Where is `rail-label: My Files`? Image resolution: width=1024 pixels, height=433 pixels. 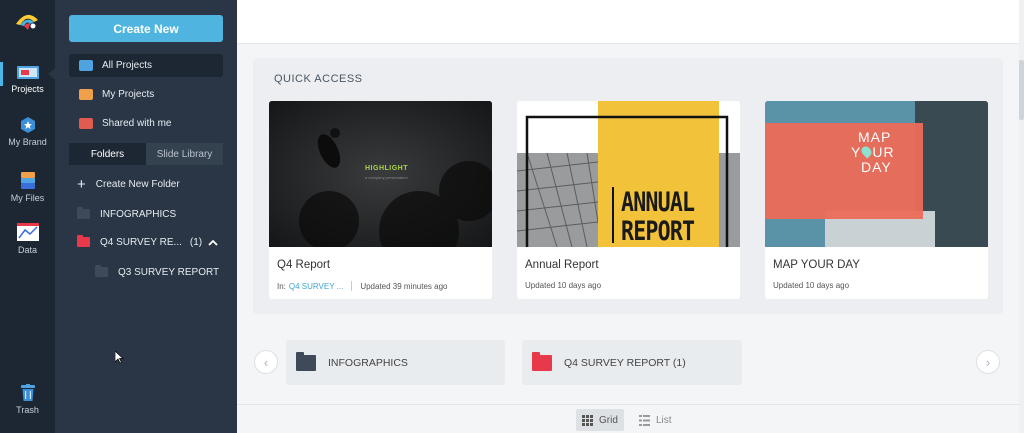 rail-label: My Files is located at coordinates (27, 198).